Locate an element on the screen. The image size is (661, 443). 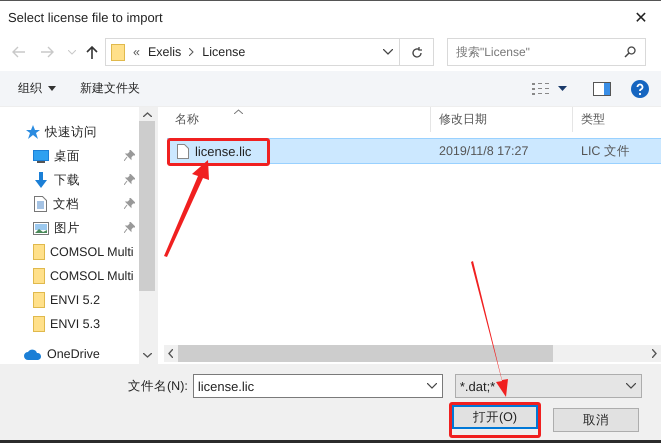
dropdown-arrow-icon is located at coordinates (562, 88).